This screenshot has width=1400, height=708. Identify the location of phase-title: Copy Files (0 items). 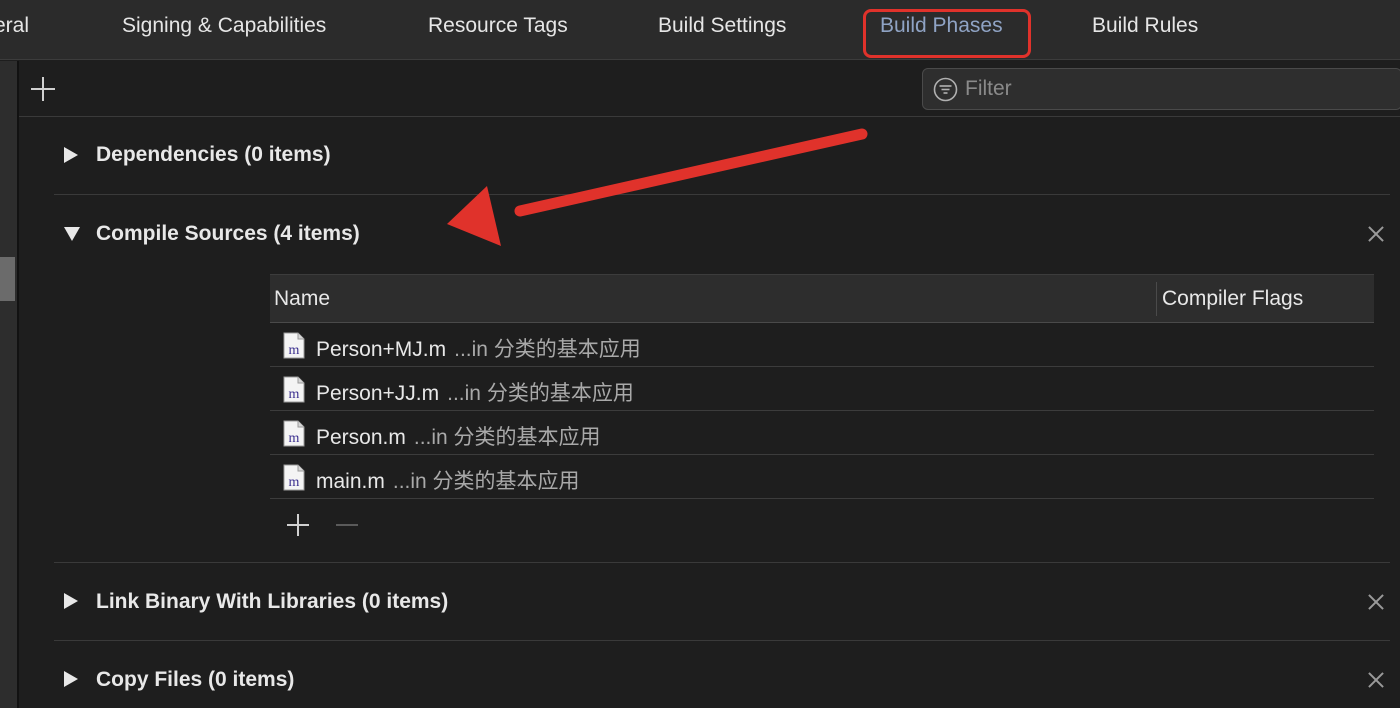
(195, 680).